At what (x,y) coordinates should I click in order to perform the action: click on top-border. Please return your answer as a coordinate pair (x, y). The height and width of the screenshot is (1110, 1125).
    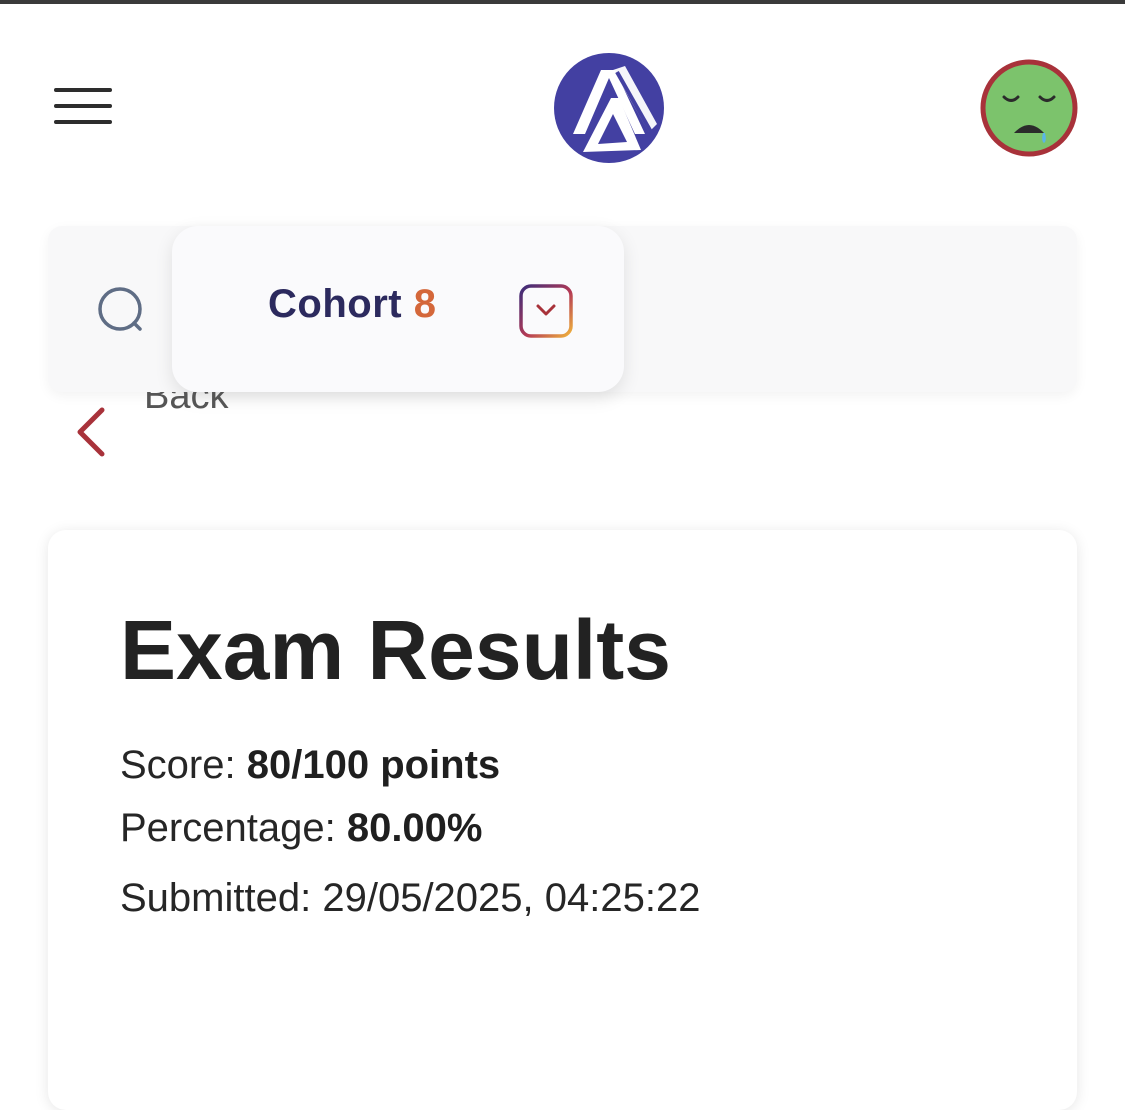
    Looking at the image, I should click on (562, 2).